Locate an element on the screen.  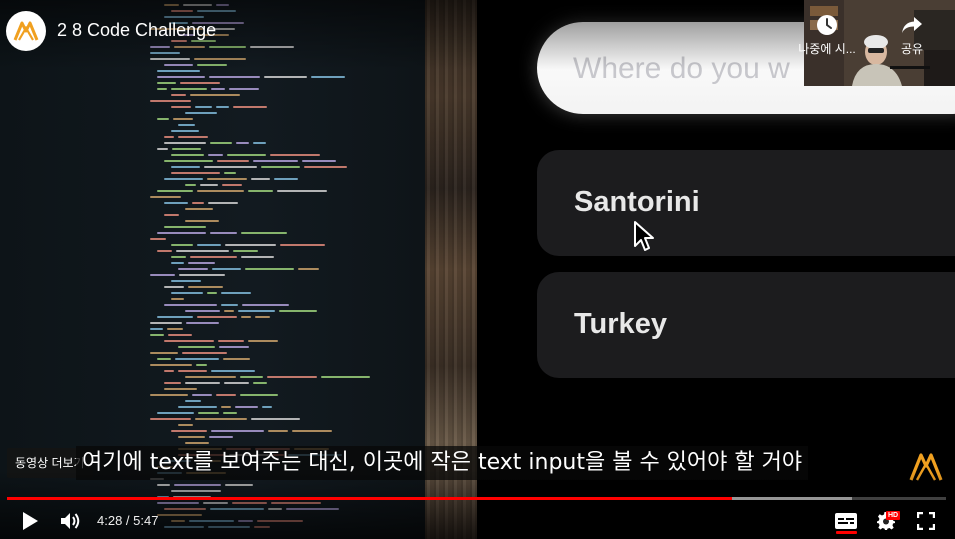
captions-icon is located at coordinates (846, 521).